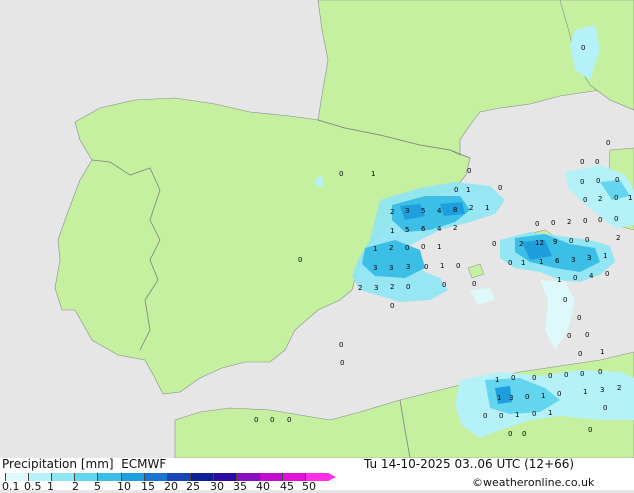  What do you see at coordinates (144, 464) in the screenshot?
I see `model-name: ECMWF` at bounding box center [144, 464].